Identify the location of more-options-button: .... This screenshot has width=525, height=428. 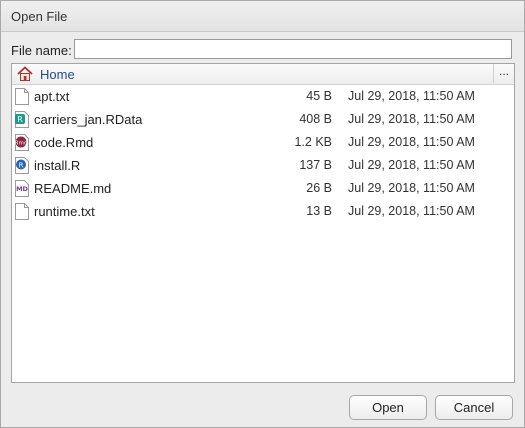
(503, 73).